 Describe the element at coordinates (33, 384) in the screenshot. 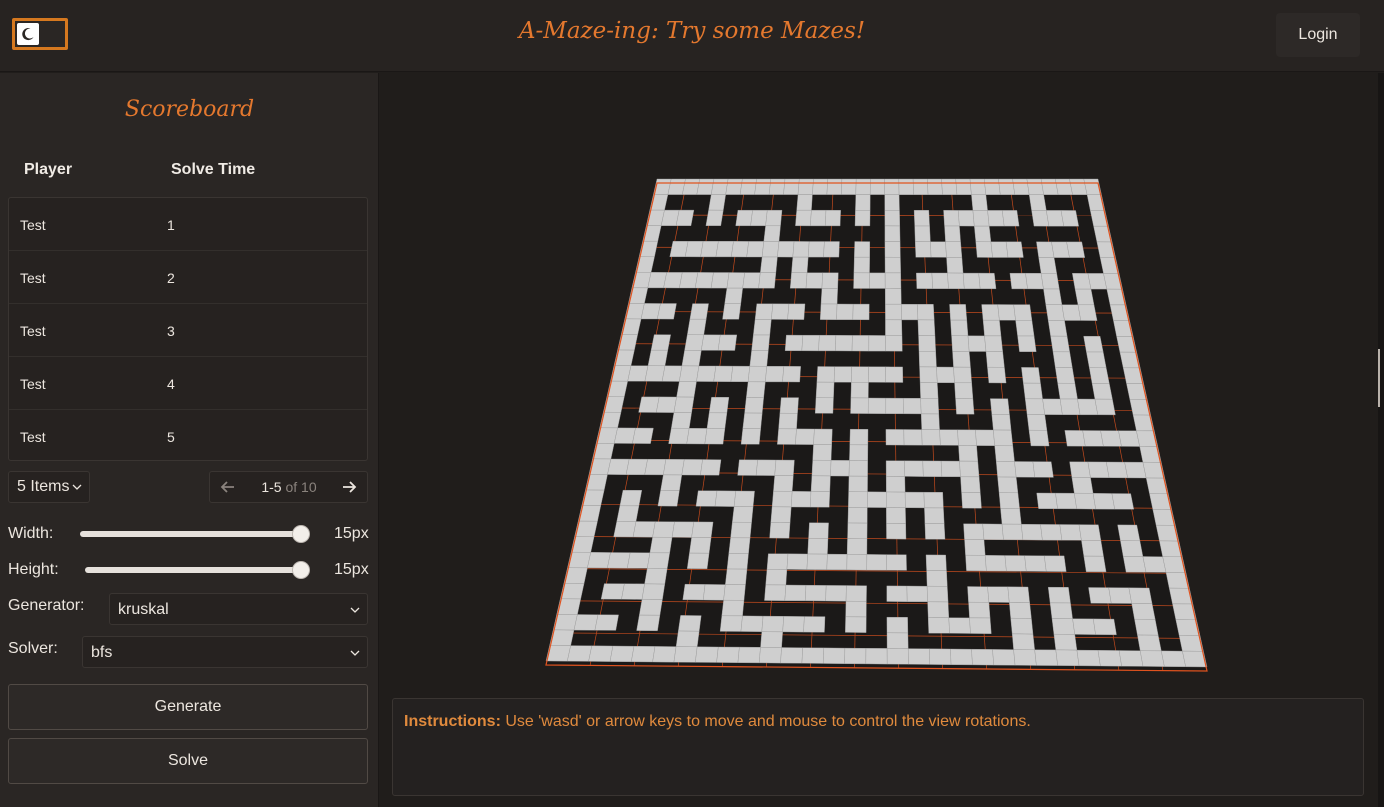

I see `player-cell: Test` at that location.